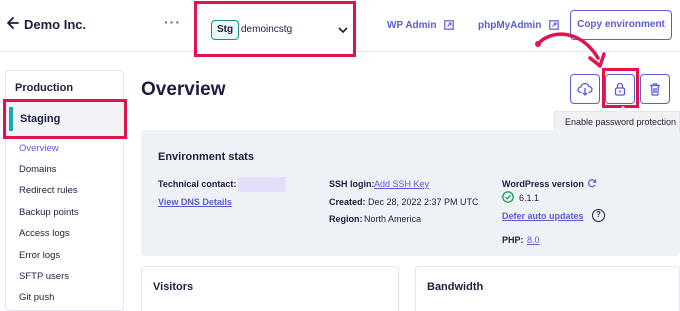 The image size is (680, 311). What do you see at coordinates (270, 288) in the screenshot?
I see `visitors-card: Visitors` at bounding box center [270, 288].